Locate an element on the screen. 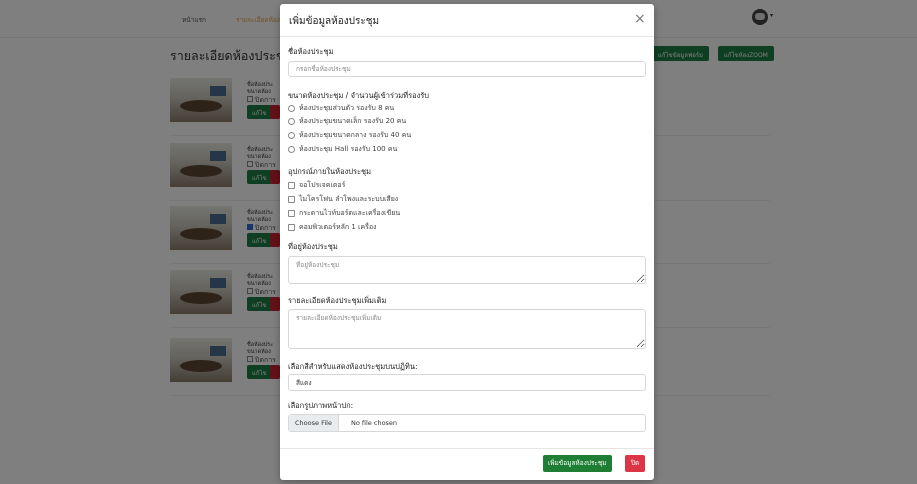  modal-header: เพิ่มข้อมูลห้องประชุม × is located at coordinates (467, 20).